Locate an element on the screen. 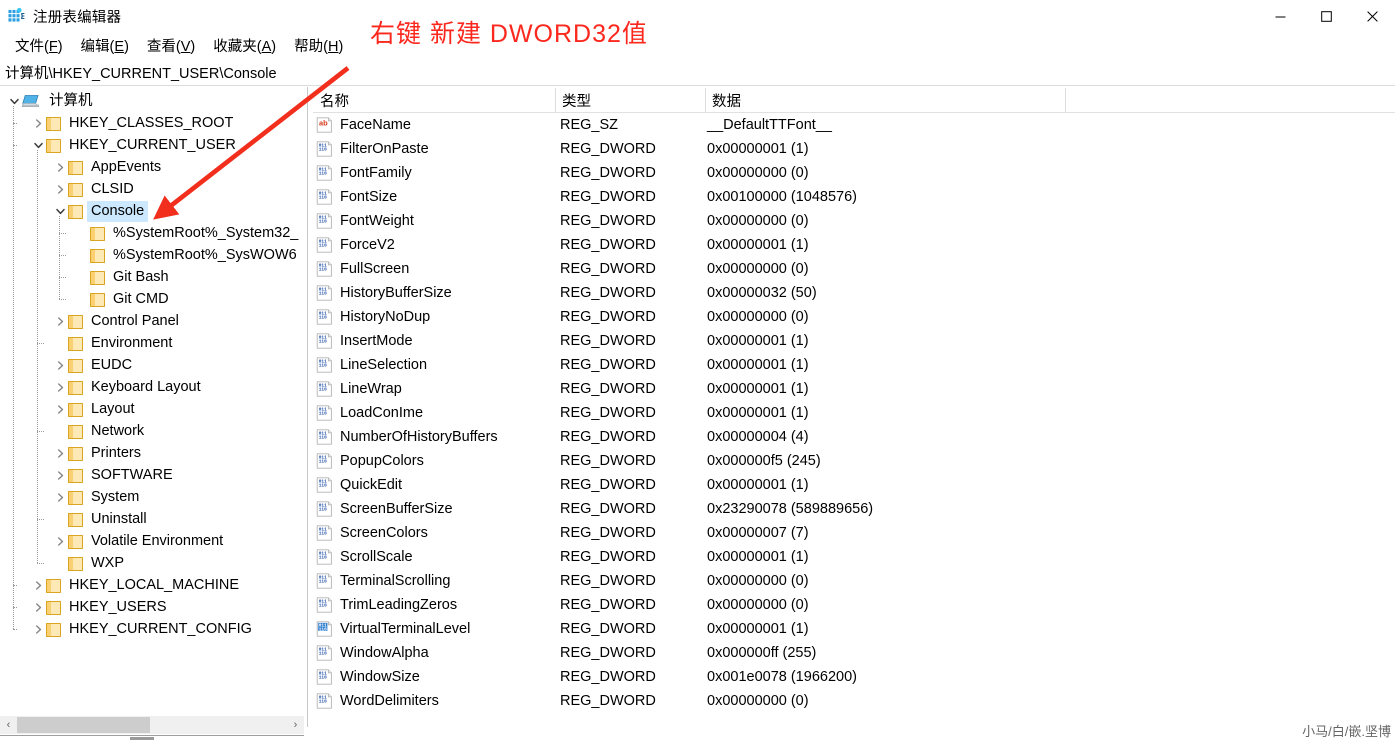 The width and height of the screenshot is (1395, 740). tree-item-git-cmd: Git CMD is located at coordinates (152, 299).